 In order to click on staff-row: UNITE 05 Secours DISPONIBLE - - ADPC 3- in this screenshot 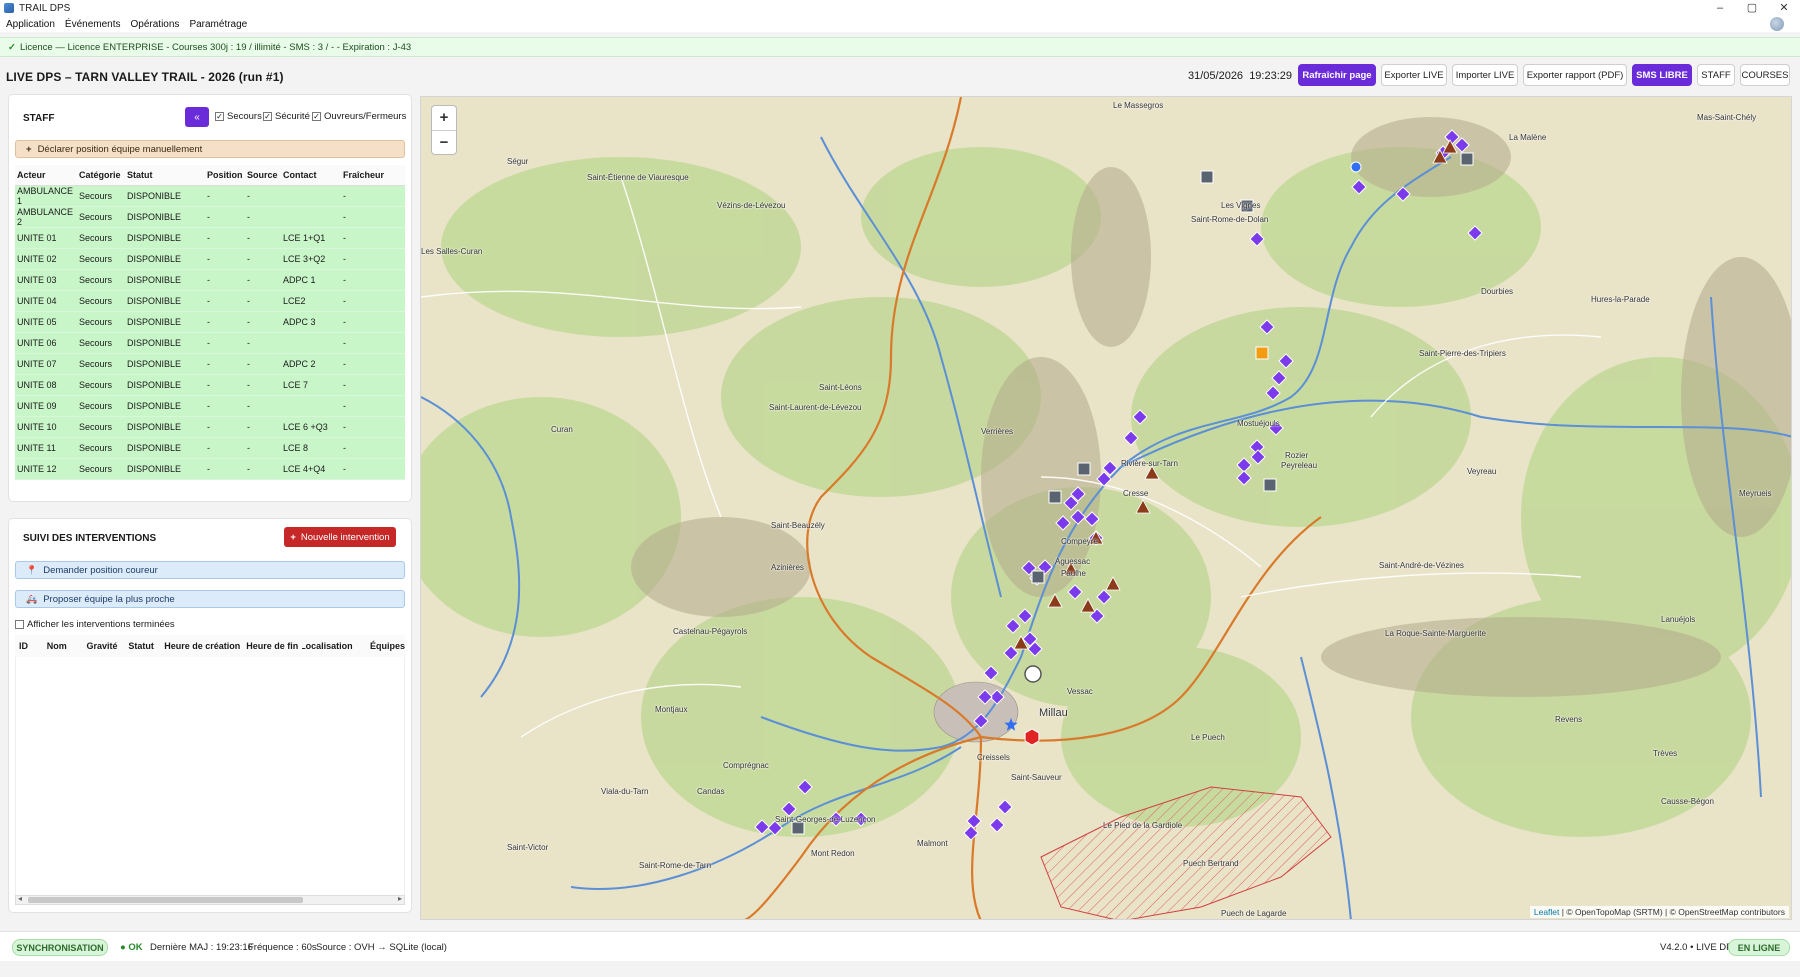, I will do `click(210, 322)`.